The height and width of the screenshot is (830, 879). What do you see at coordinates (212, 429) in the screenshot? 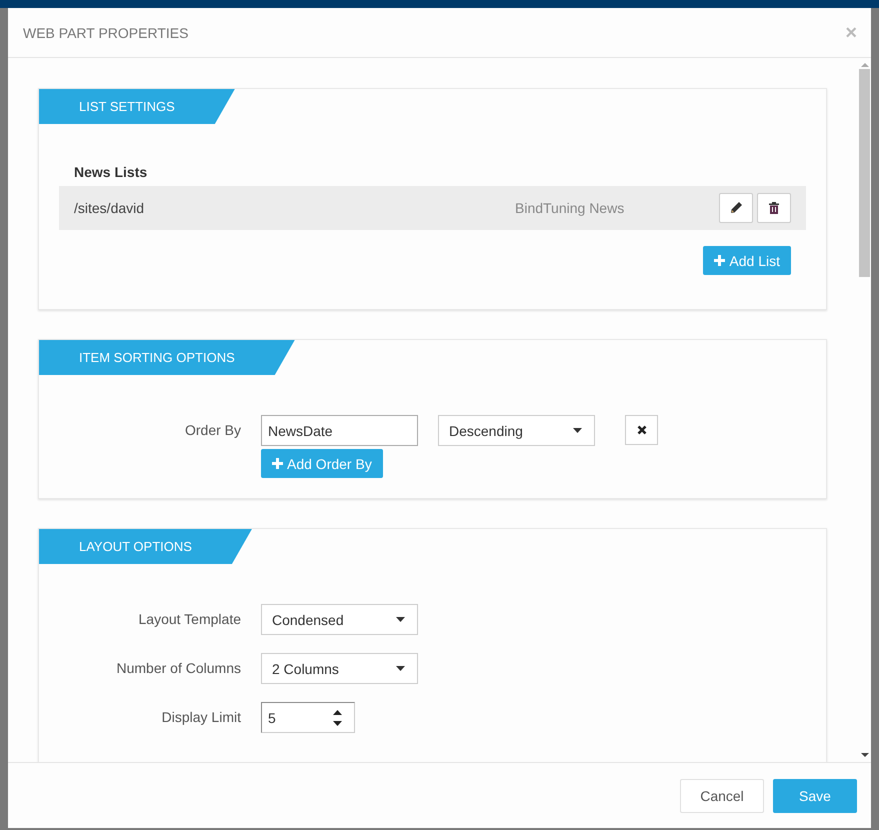
I see `field-label: Order By` at bounding box center [212, 429].